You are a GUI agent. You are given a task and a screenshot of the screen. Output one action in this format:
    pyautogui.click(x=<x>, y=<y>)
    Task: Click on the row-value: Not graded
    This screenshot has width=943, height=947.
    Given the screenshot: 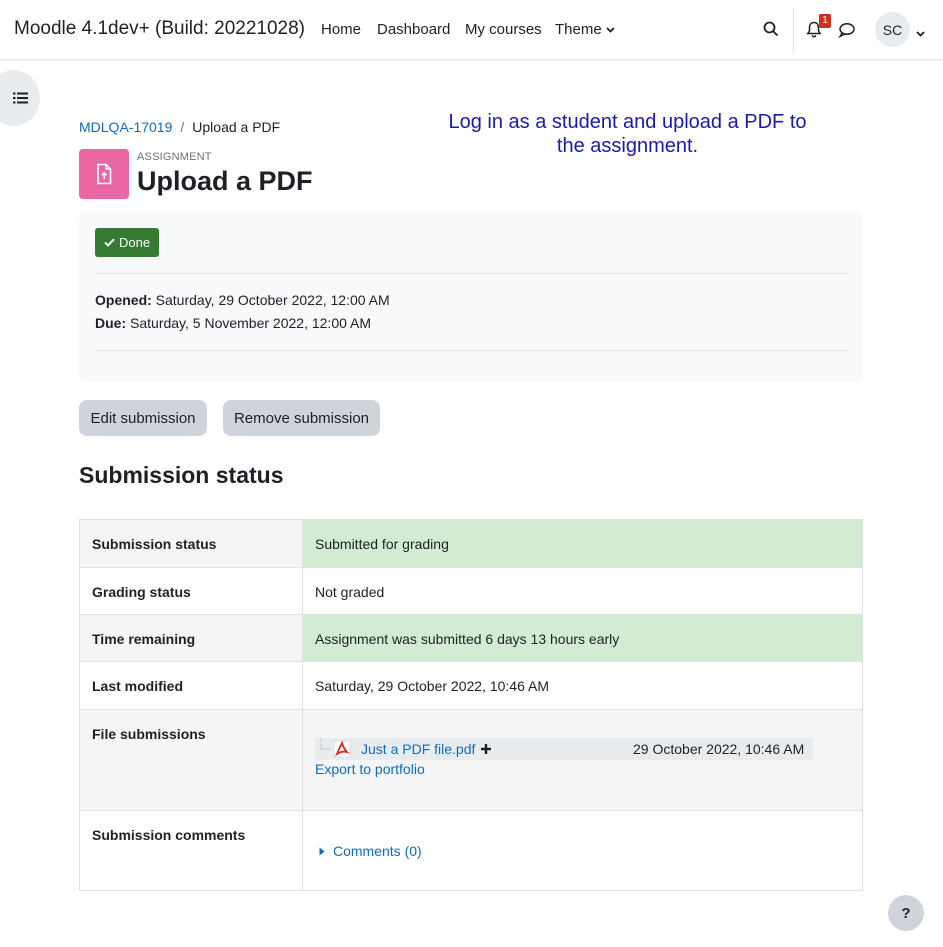 What is the action you would take?
    pyautogui.click(x=582, y=591)
    